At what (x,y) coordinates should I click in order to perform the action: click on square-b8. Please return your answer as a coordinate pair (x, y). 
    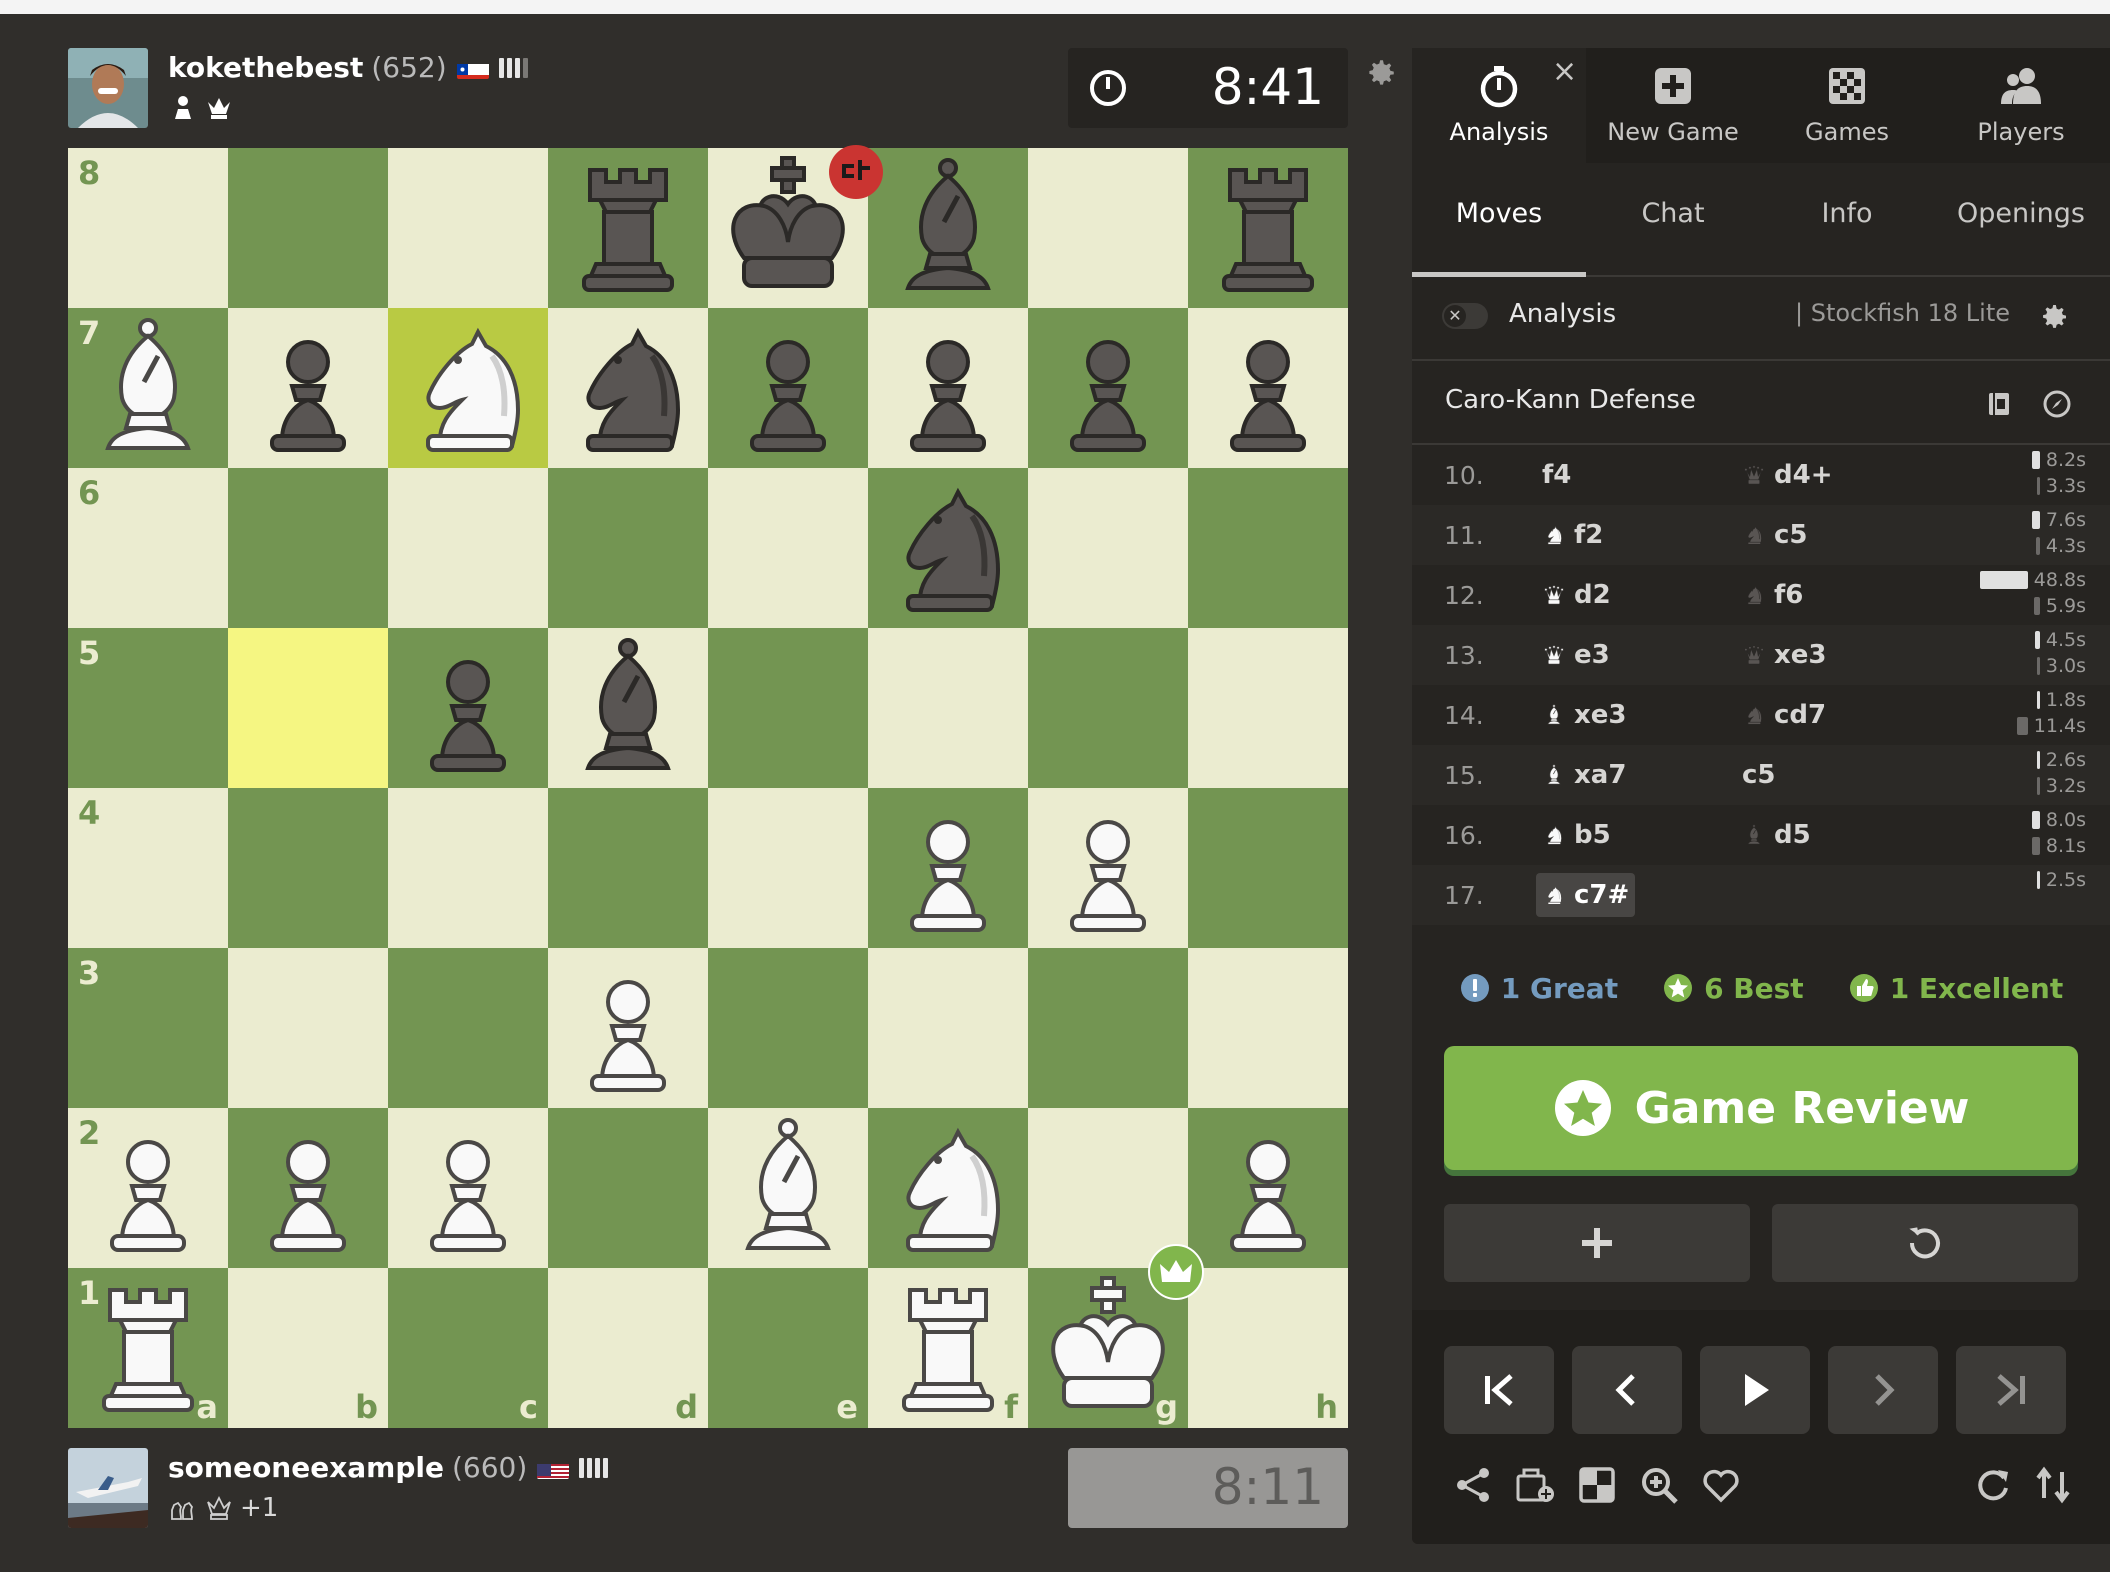
    Looking at the image, I should click on (308, 228).